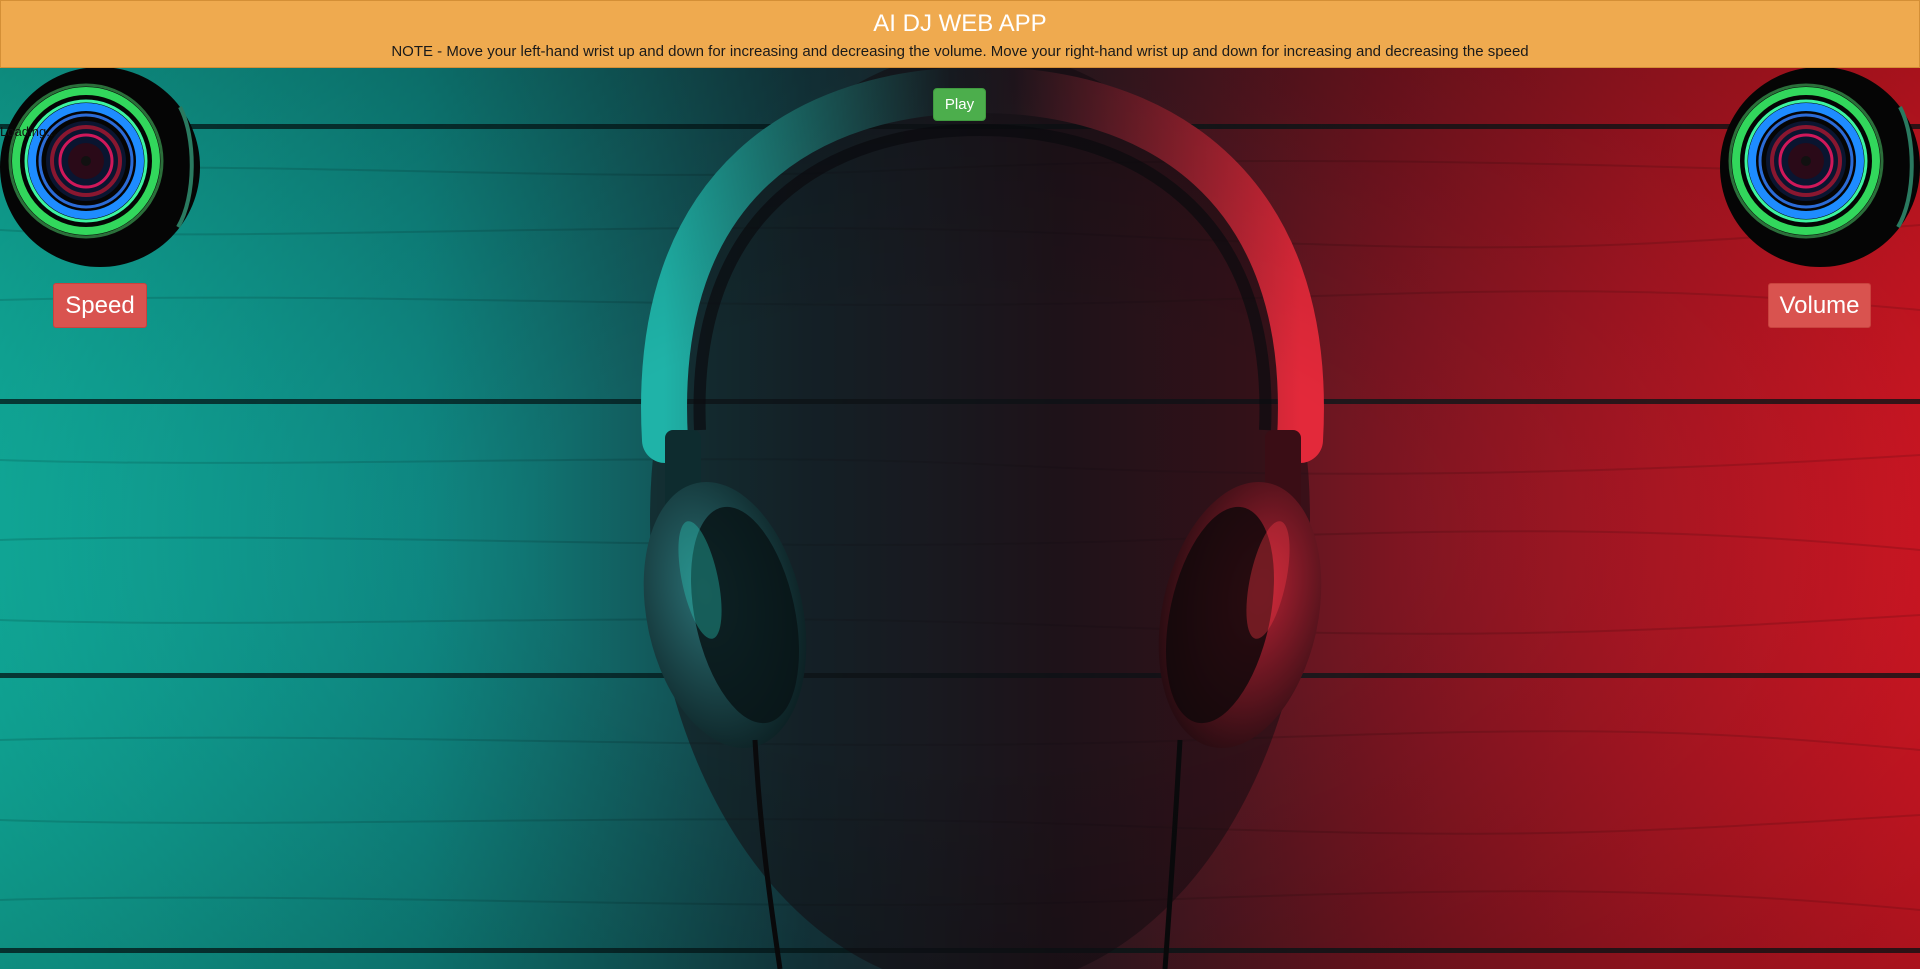  What do you see at coordinates (960, 23) in the screenshot?
I see `page-title: AI DJ WEB APP` at bounding box center [960, 23].